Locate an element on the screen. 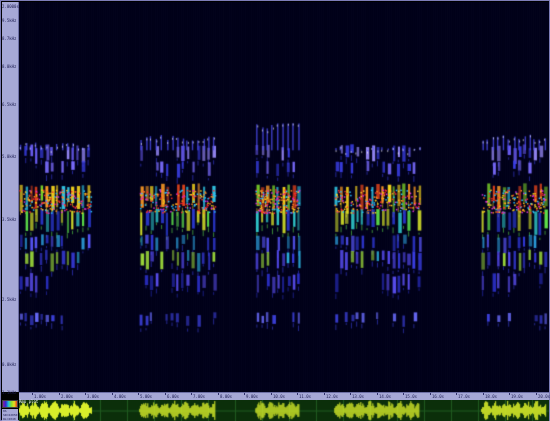 This screenshot has width=550, height=421. time-tick-label: 20.0s is located at coordinates (544, 396).